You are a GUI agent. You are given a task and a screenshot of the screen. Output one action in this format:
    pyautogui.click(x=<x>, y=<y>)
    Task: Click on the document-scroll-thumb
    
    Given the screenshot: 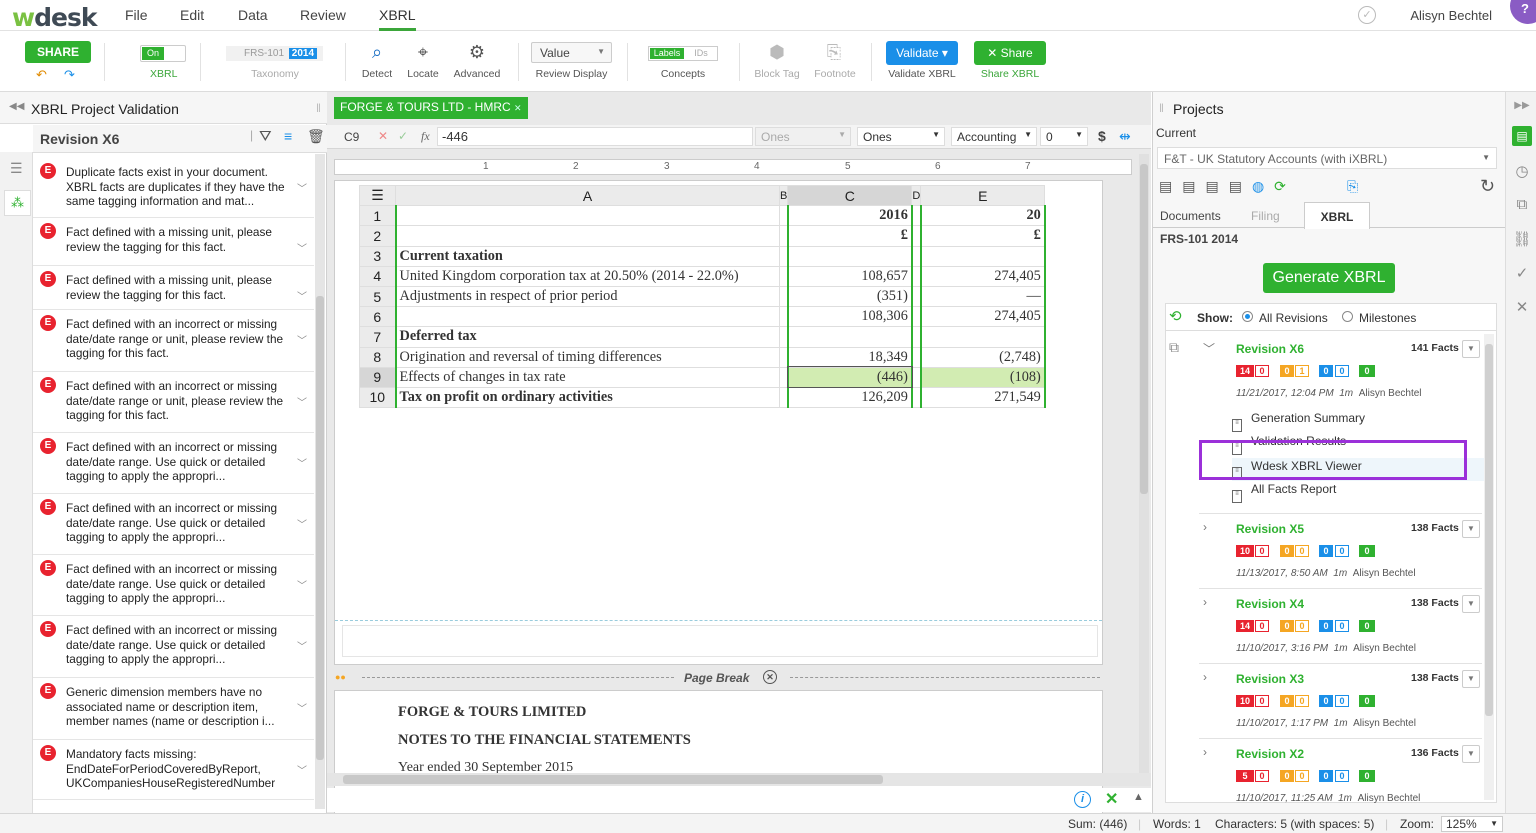 What is the action you would take?
    pyautogui.click(x=1144, y=329)
    